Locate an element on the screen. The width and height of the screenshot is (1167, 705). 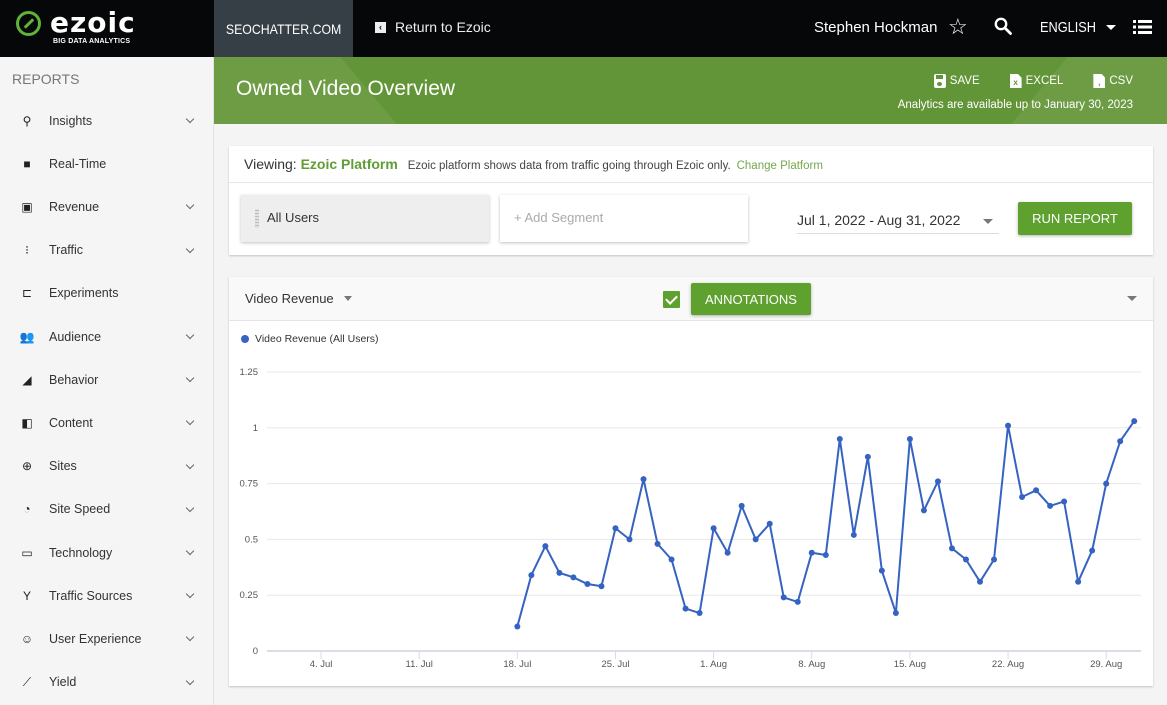
list-menu-icon is located at coordinates (1142, 27).